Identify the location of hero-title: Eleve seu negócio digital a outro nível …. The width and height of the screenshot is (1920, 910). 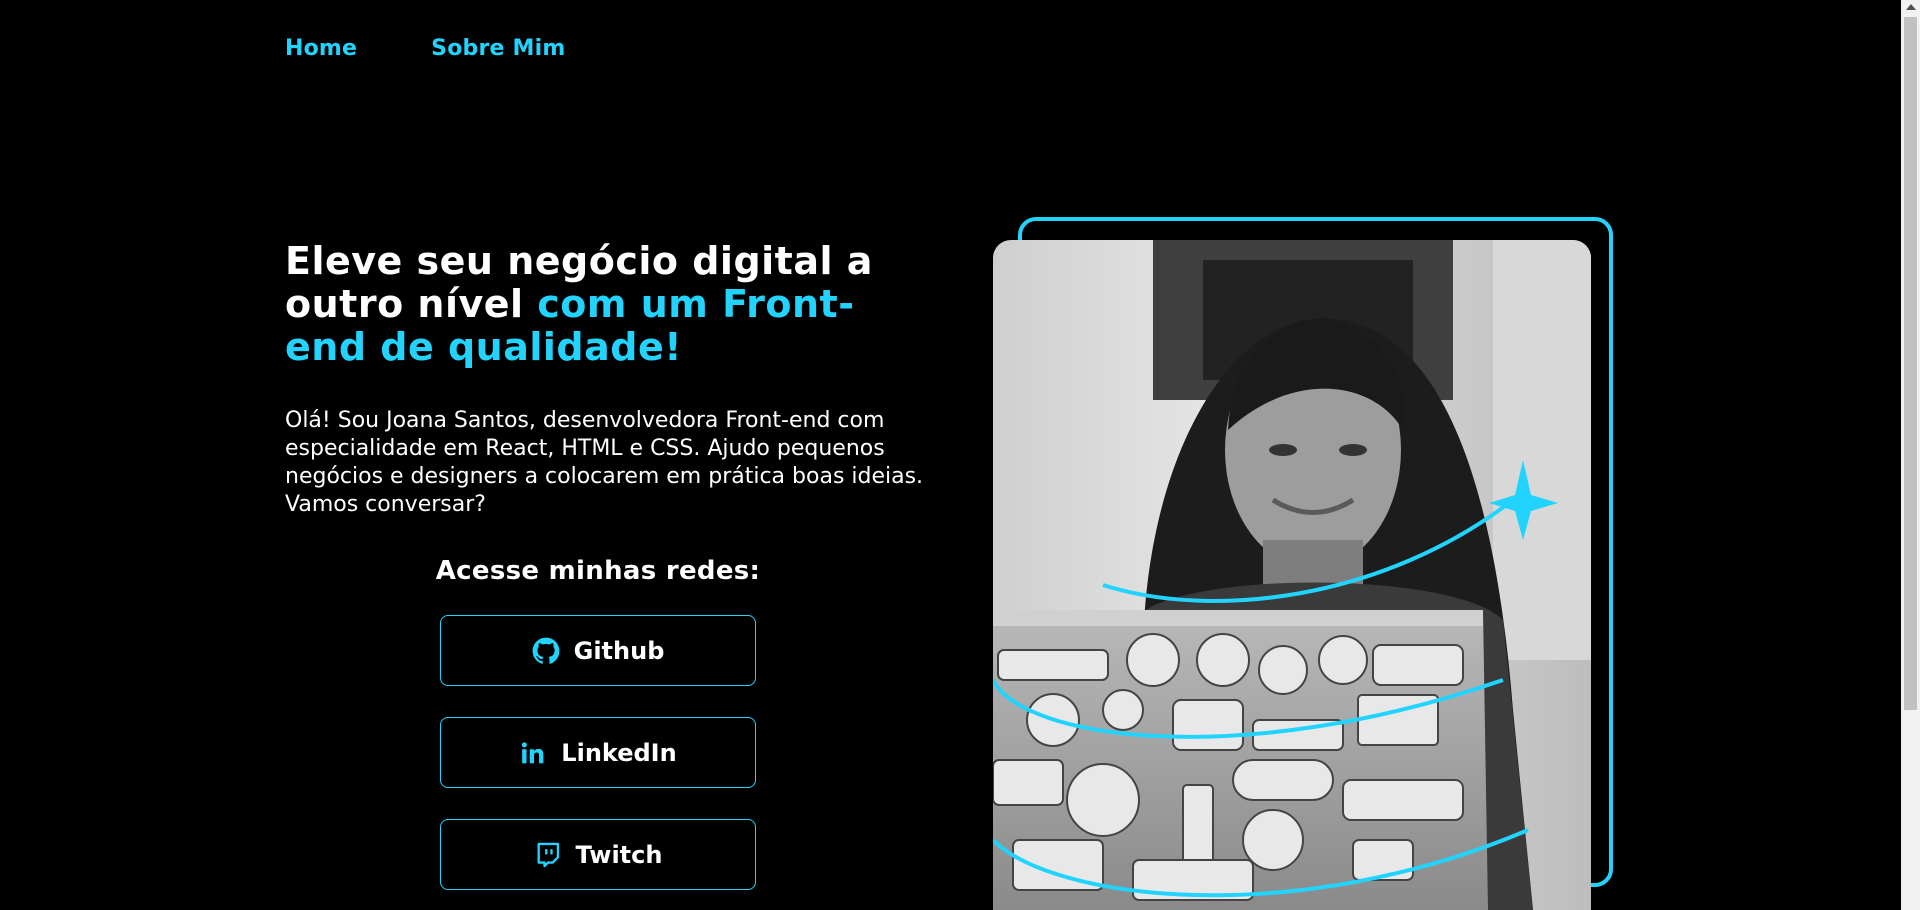
(605, 304).